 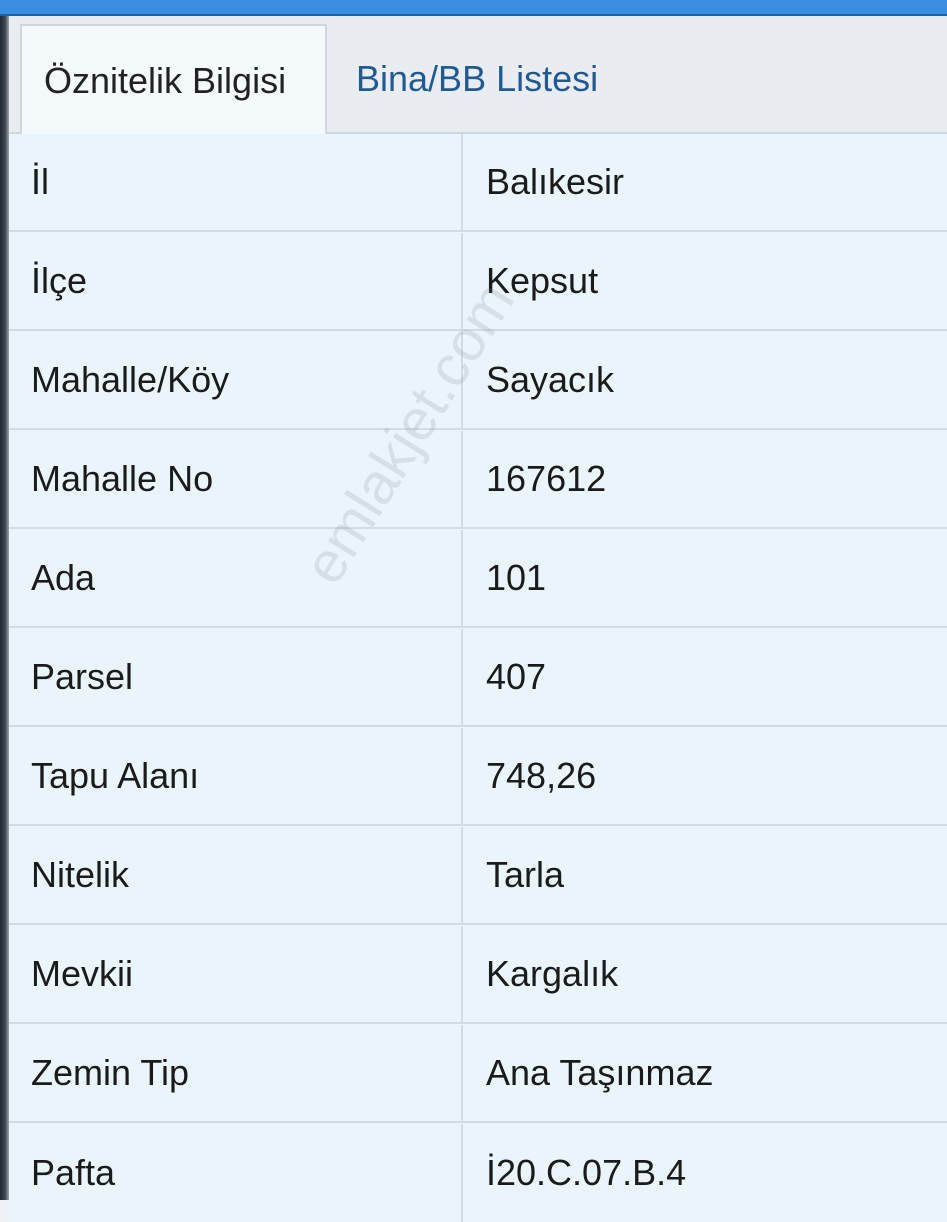 What do you see at coordinates (165, 80) in the screenshot?
I see `tab-label: Öznitelik Bilgisi` at bounding box center [165, 80].